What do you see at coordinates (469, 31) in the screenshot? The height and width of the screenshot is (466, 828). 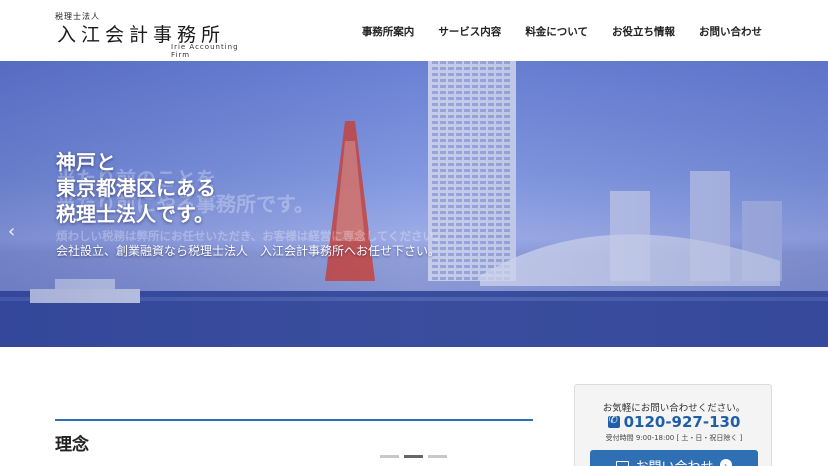 I see `nav-item-services: サービス内容` at bounding box center [469, 31].